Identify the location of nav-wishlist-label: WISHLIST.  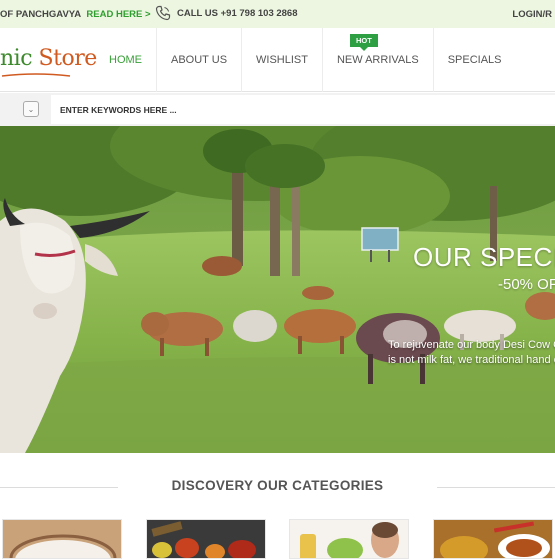
(282, 60).